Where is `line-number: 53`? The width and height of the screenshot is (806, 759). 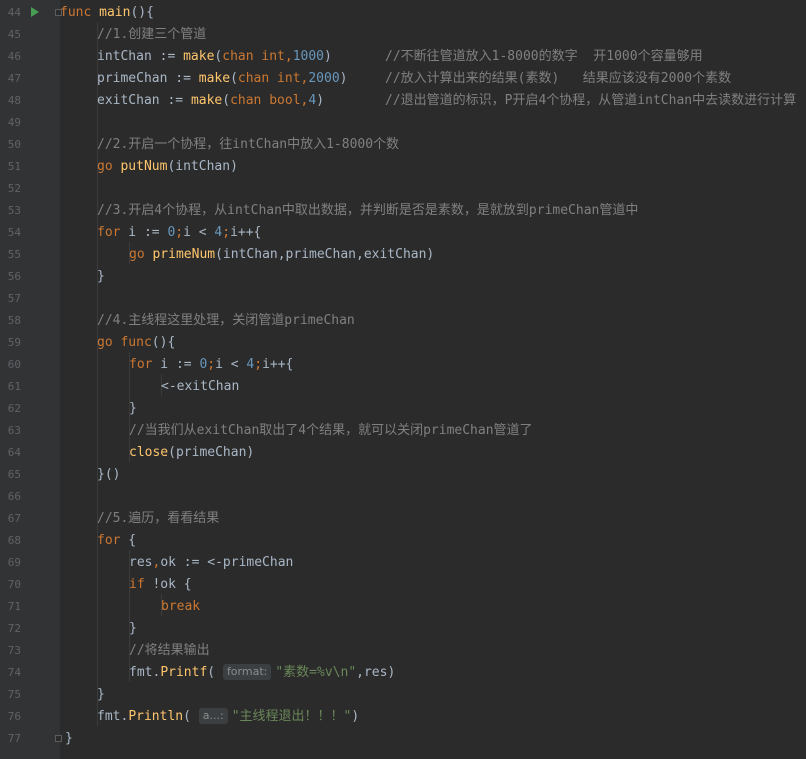
line-number: 53 is located at coordinates (14, 210).